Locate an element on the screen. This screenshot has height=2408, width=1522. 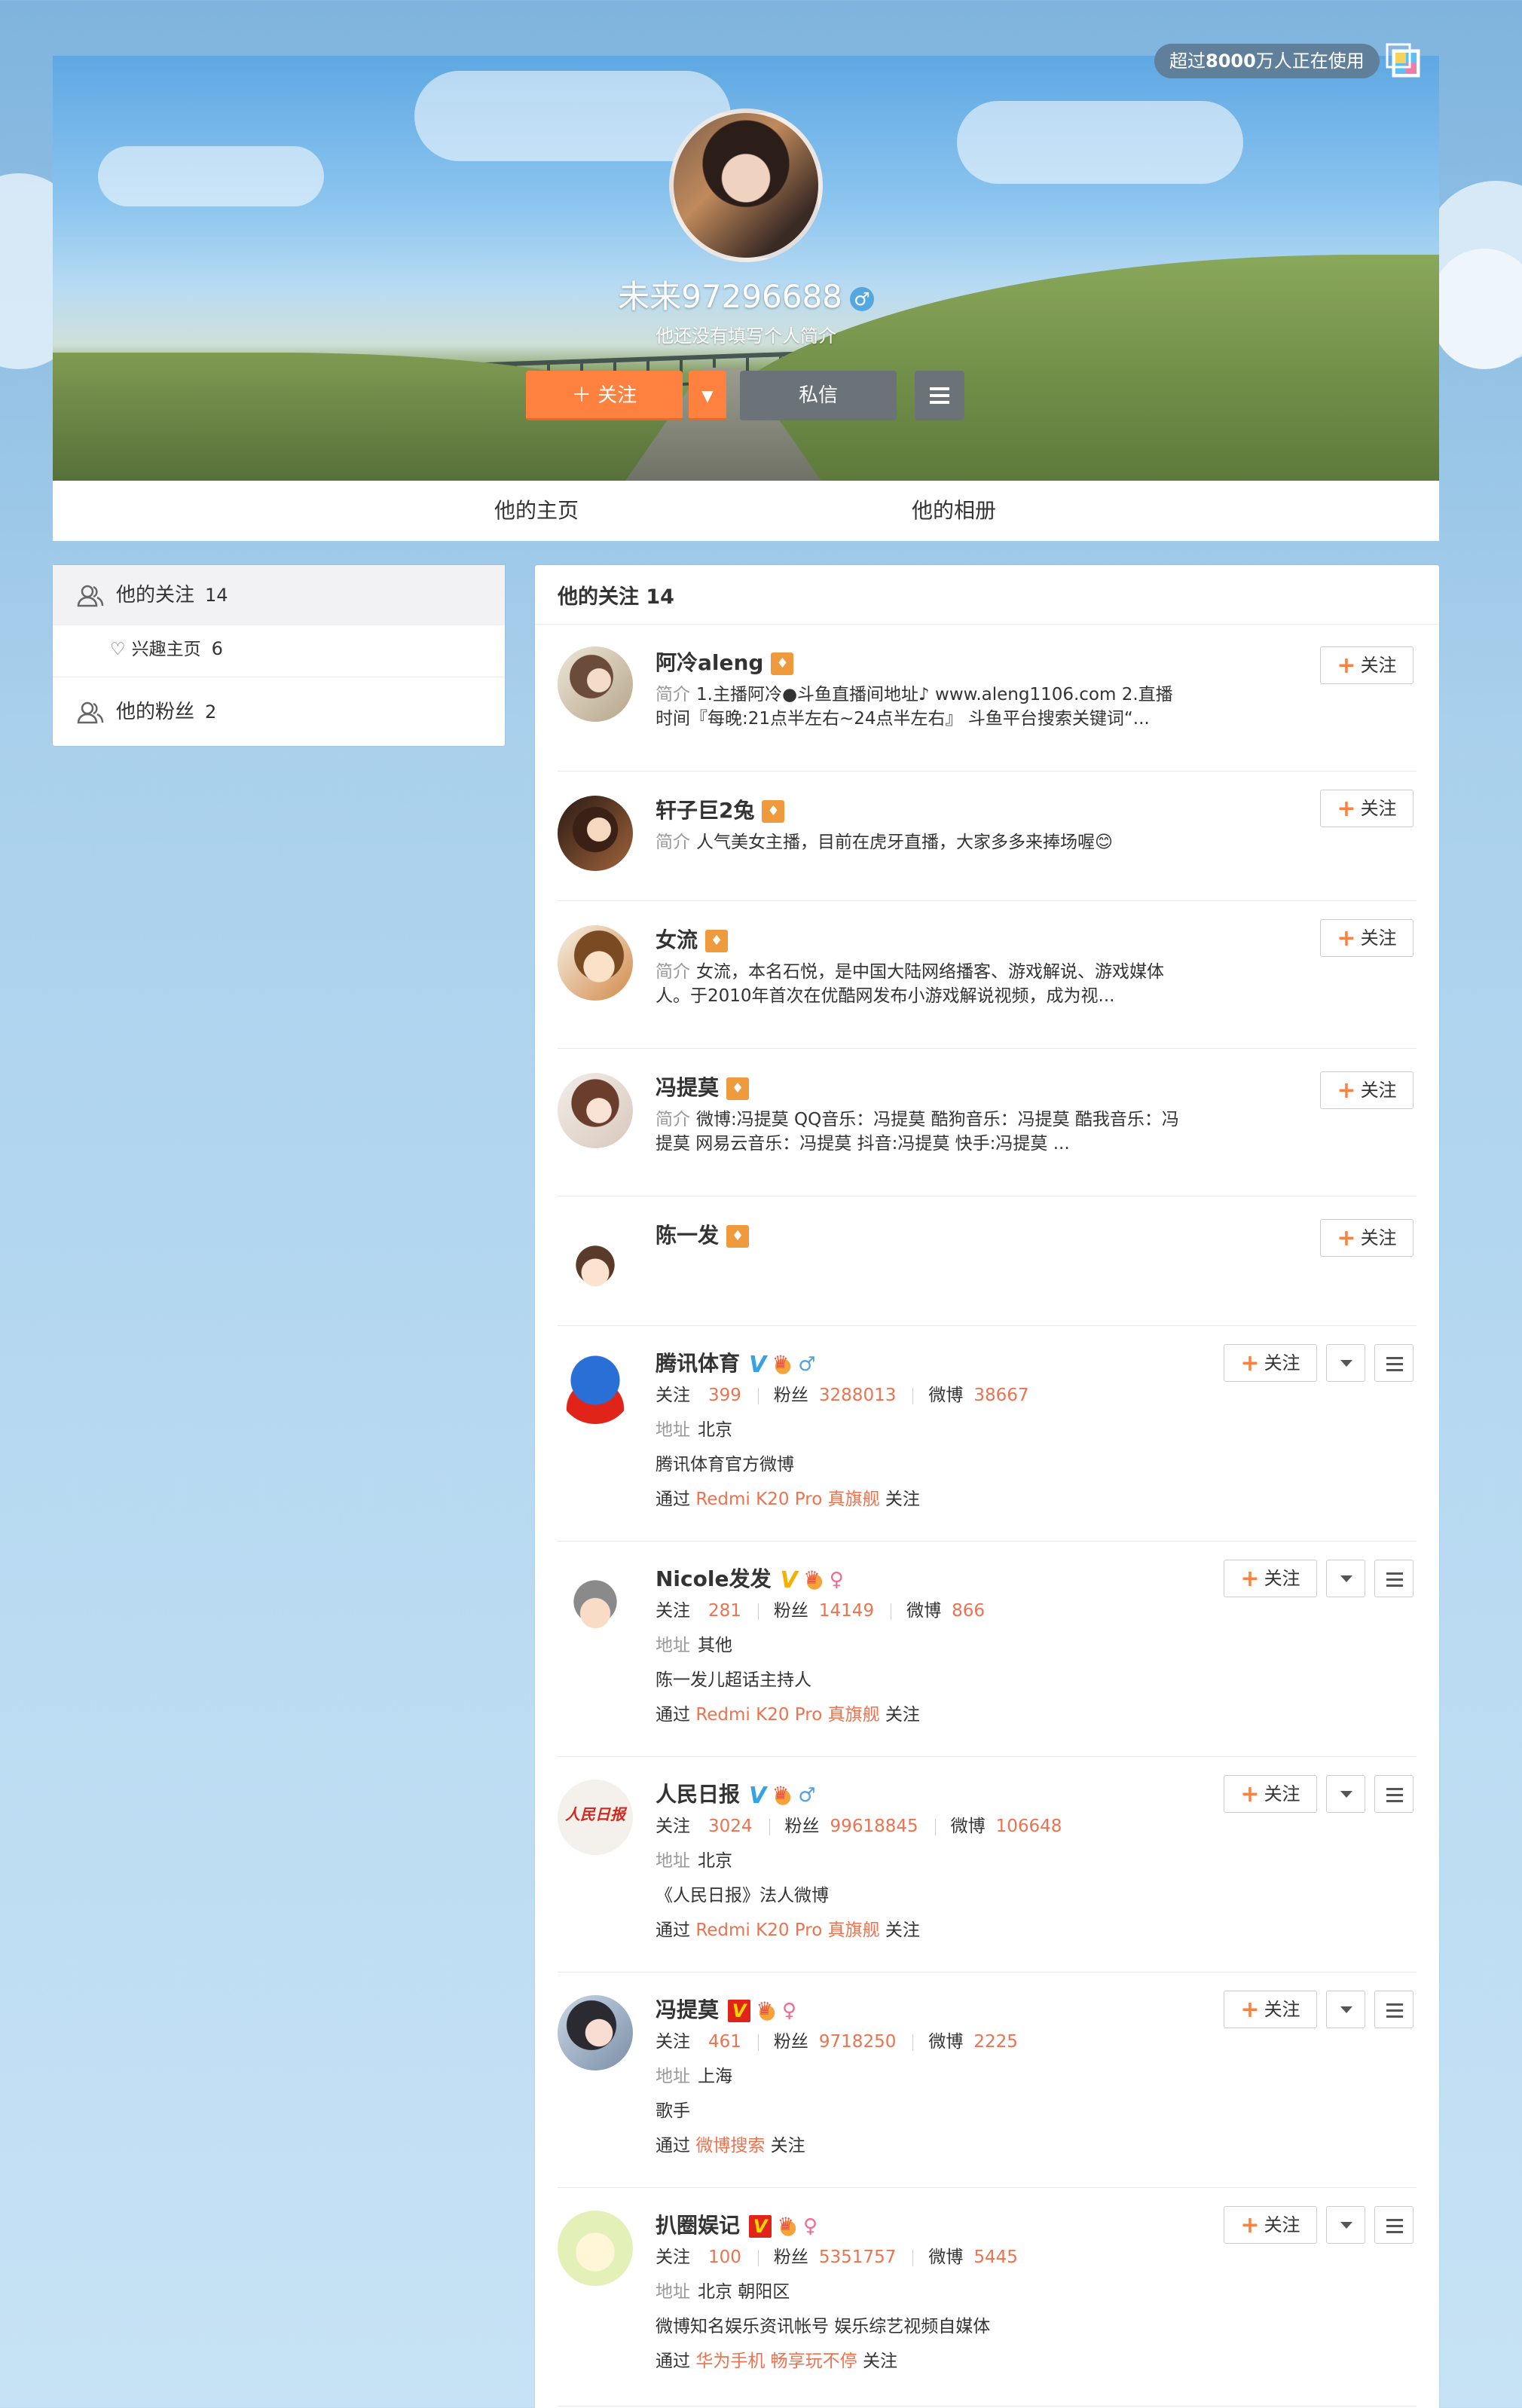
sidebar-item-fans: 他的粉丝 2 is located at coordinates (279, 712).